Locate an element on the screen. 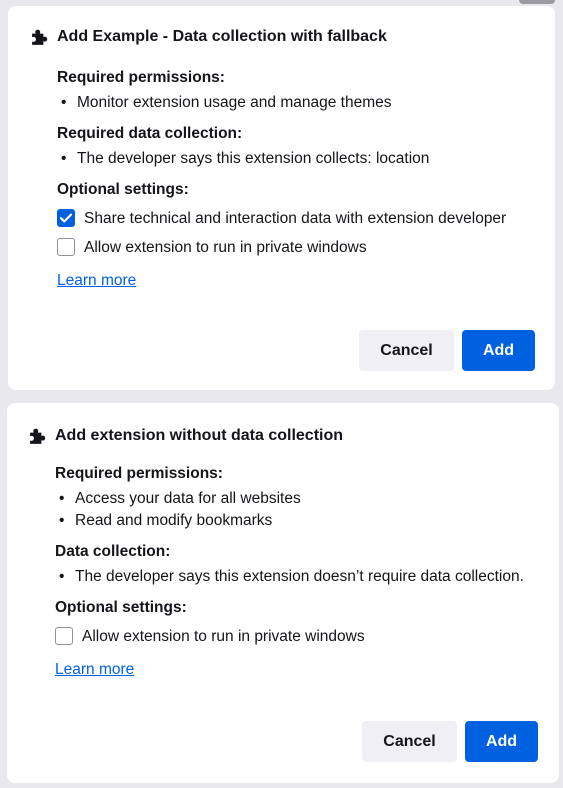 The height and width of the screenshot is (788, 563). window-corner-tab is located at coordinates (537, 2).